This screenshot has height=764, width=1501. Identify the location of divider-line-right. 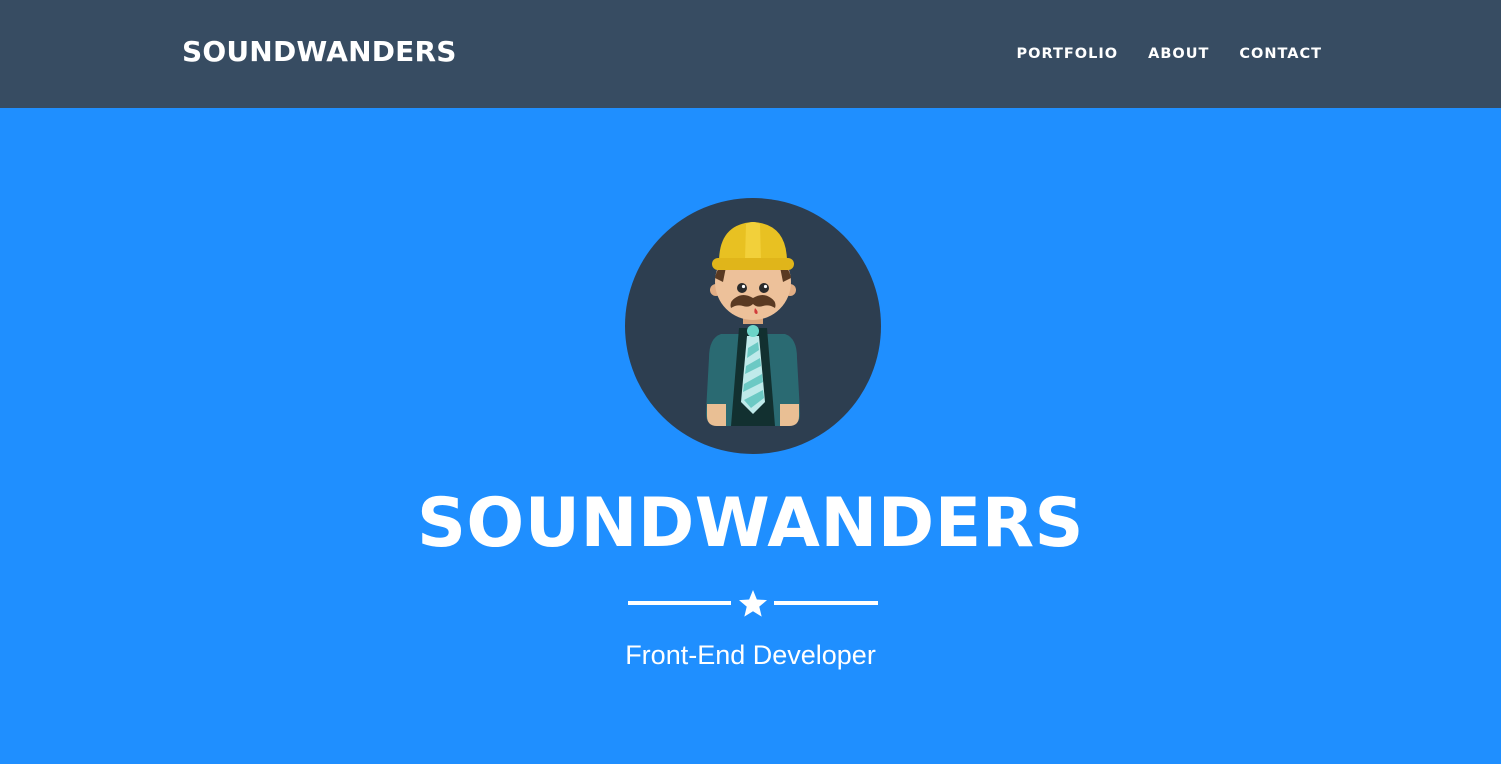
(826, 603).